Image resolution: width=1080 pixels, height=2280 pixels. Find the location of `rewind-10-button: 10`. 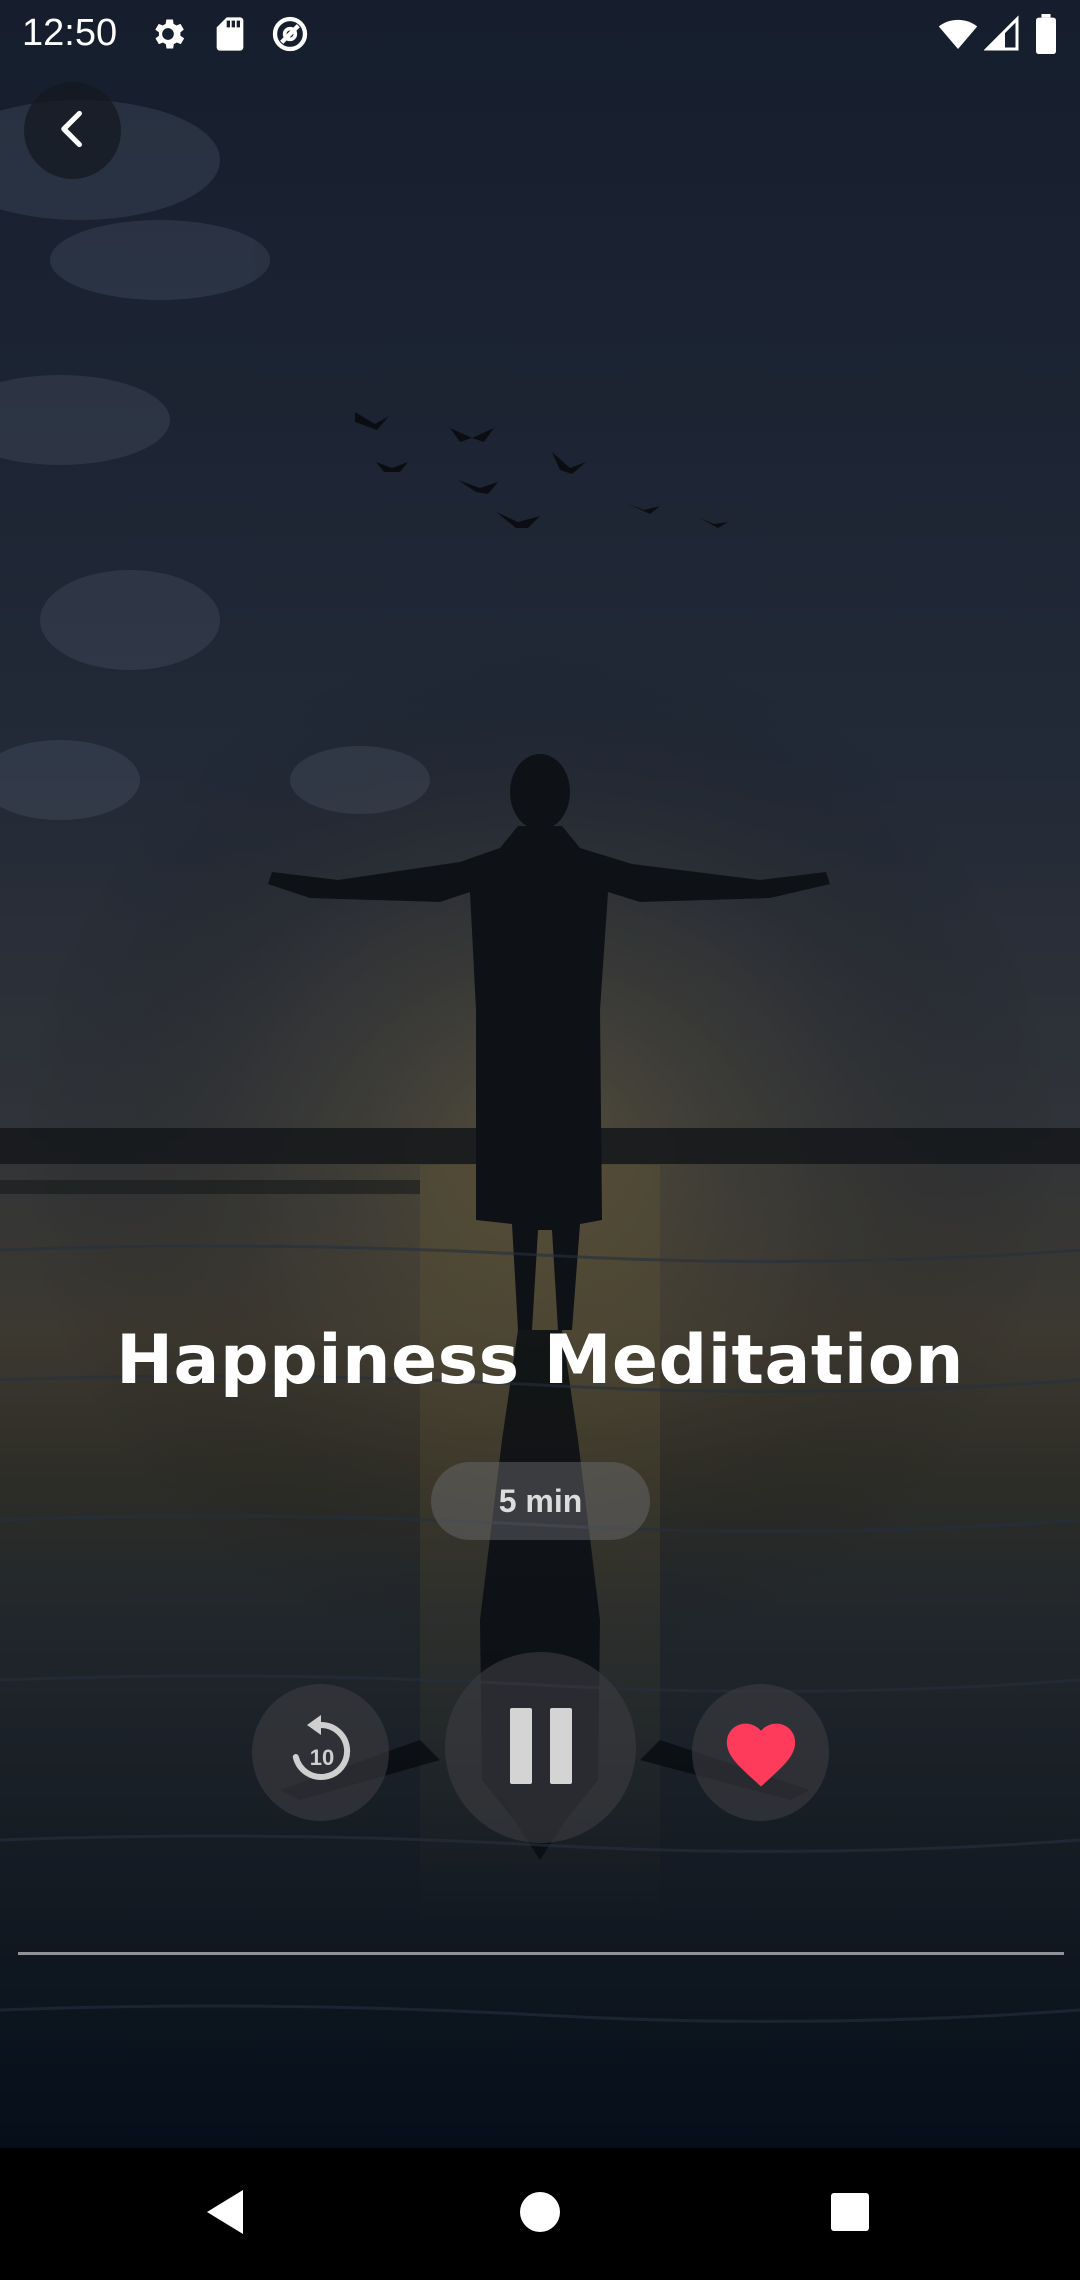

rewind-10-button: 10 is located at coordinates (320, 1752).